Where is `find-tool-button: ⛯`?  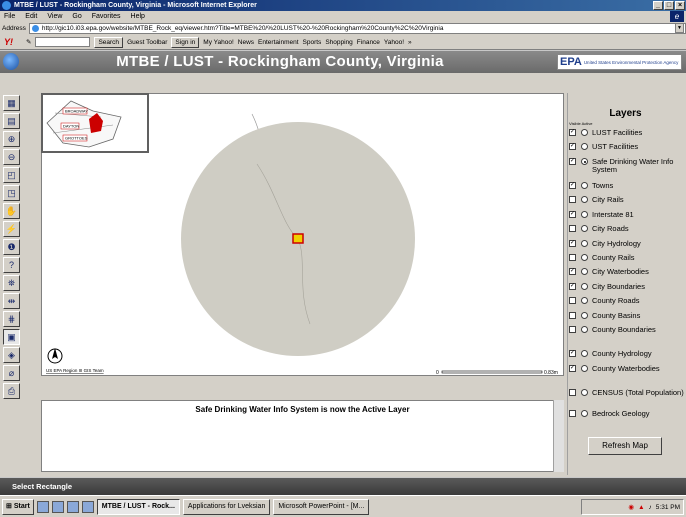 find-tool-button: ⛯ is located at coordinates (11, 283).